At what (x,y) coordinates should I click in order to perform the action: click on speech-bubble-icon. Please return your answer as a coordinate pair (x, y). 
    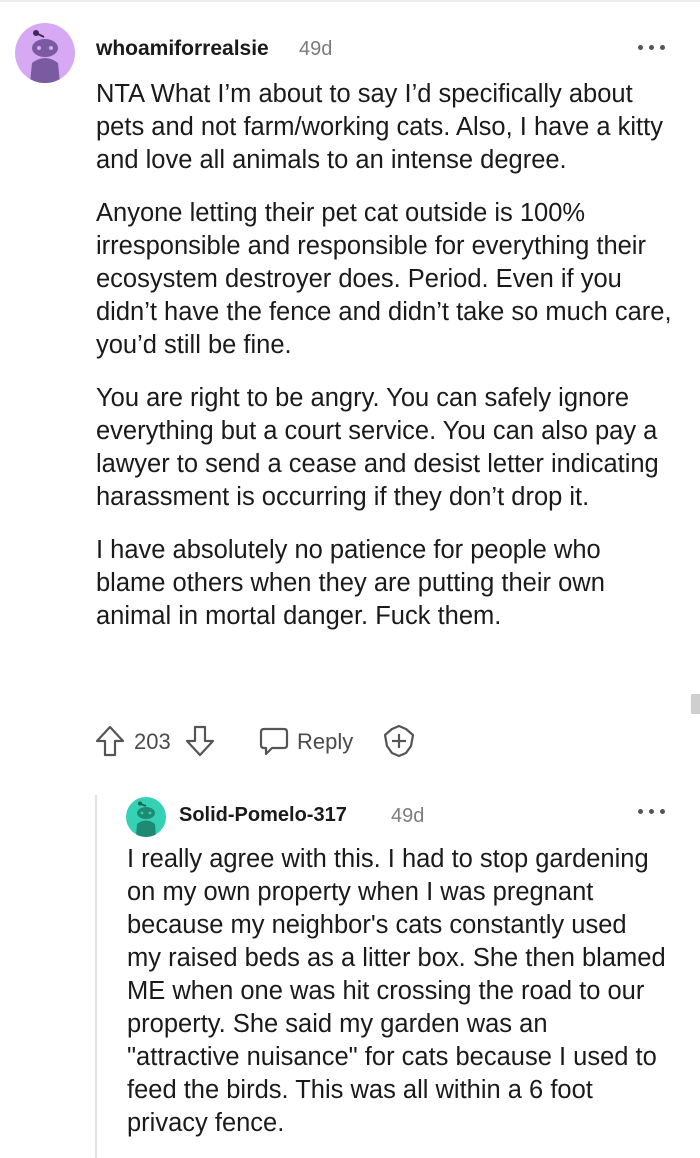
    Looking at the image, I should click on (274, 741).